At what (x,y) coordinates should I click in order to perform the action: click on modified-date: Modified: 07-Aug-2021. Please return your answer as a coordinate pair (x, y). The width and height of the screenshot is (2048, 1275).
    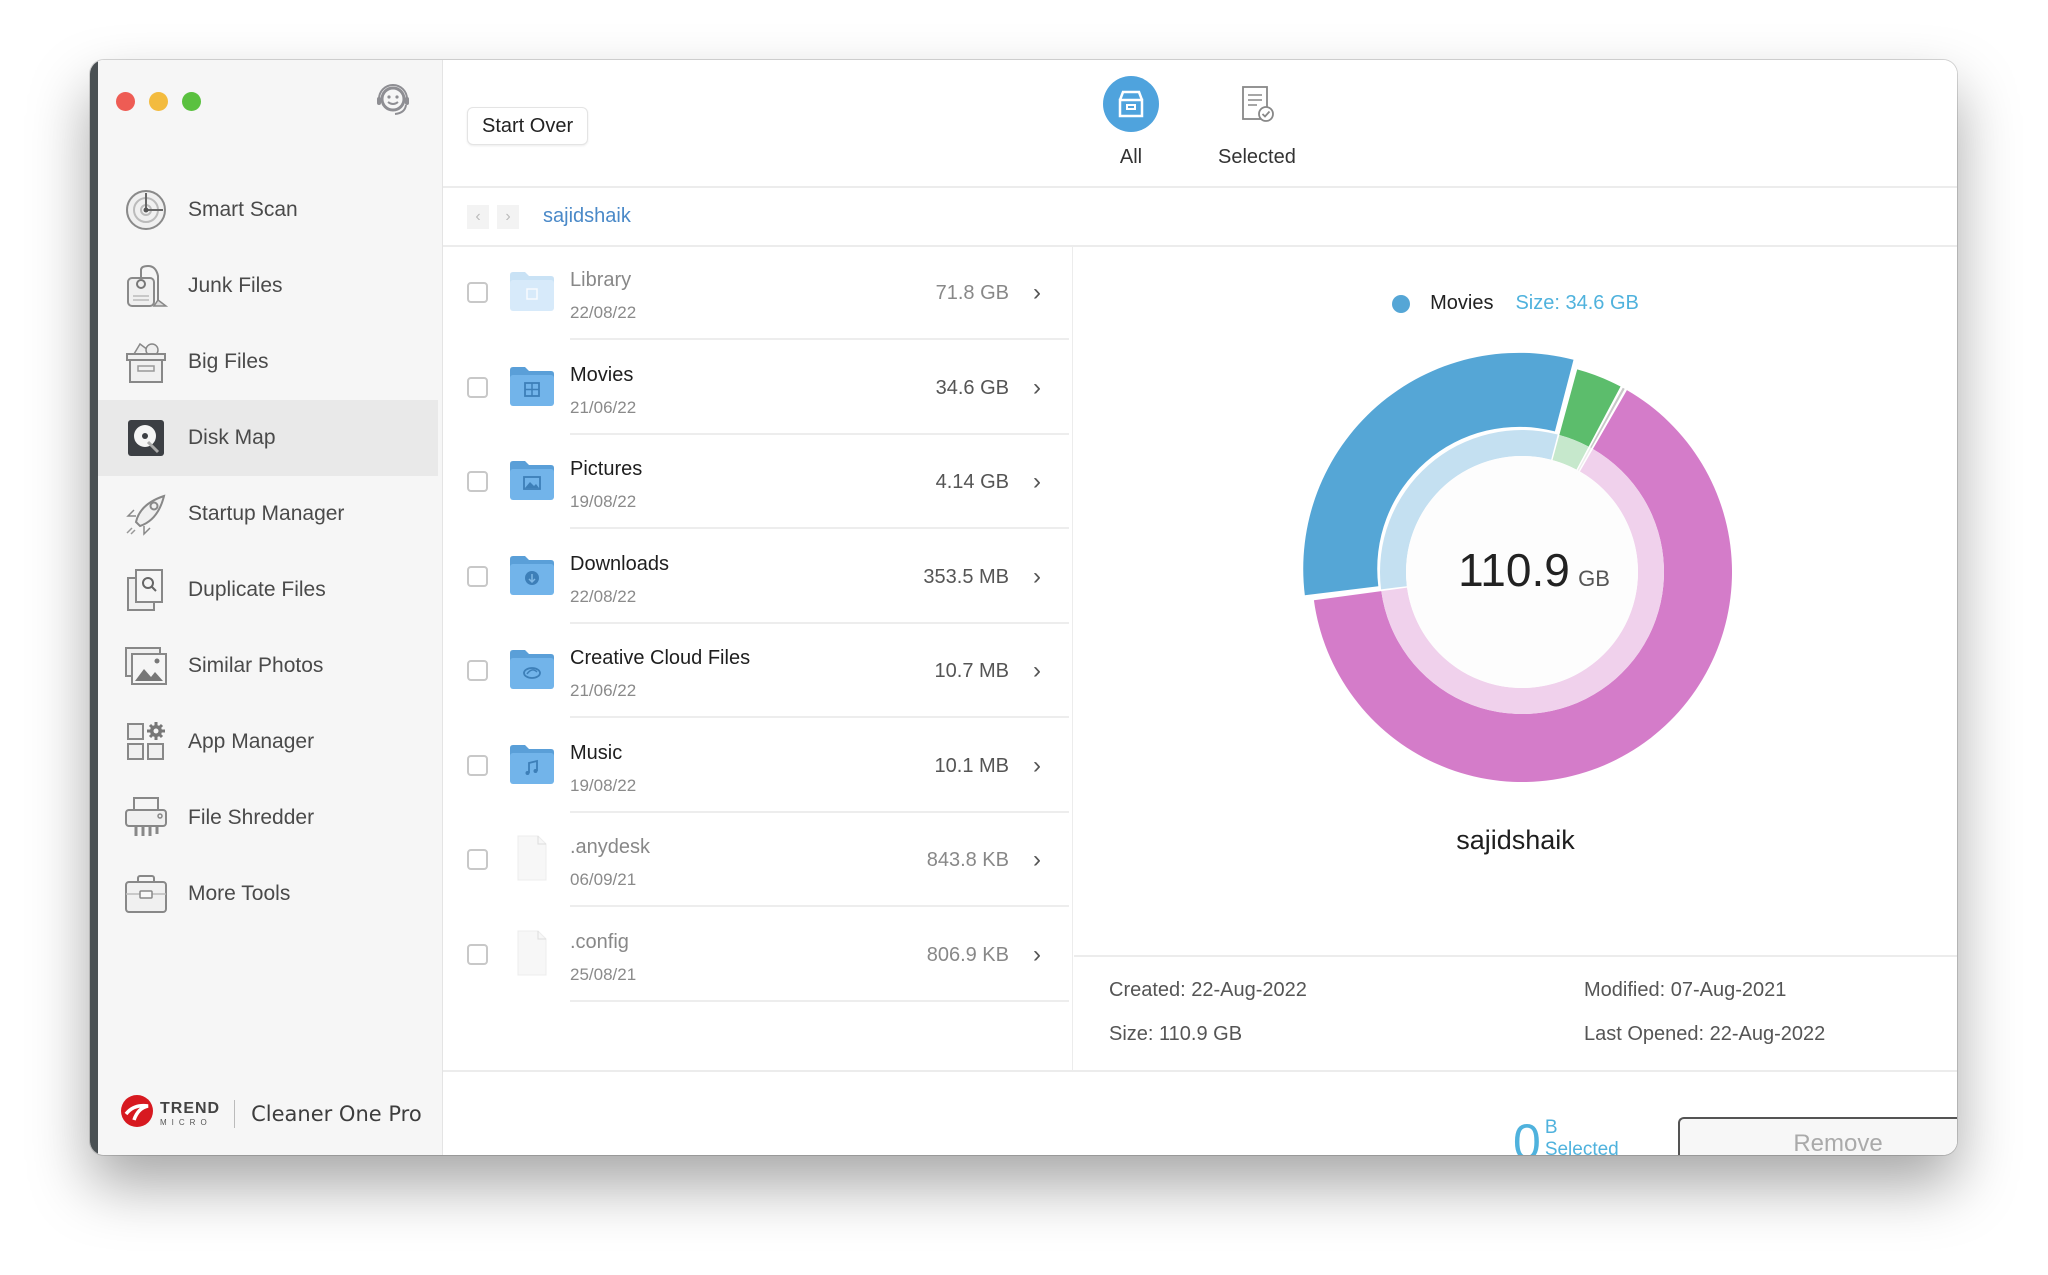
    Looking at the image, I should click on (1685, 990).